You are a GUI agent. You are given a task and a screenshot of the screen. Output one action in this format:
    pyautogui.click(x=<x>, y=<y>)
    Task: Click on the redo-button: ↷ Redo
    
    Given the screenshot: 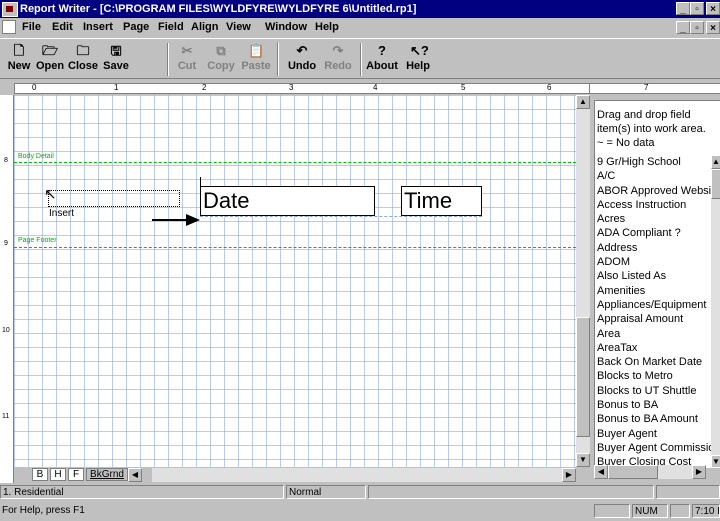 What is the action you would take?
    pyautogui.click(x=338, y=60)
    